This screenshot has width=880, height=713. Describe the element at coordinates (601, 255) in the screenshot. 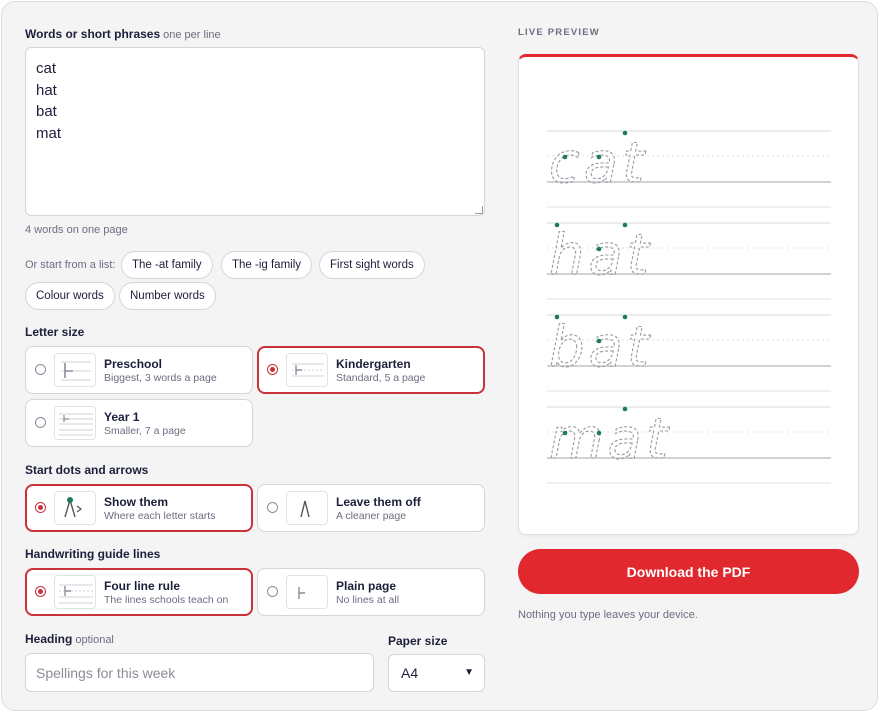

I see `traced-word: hat` at that location.